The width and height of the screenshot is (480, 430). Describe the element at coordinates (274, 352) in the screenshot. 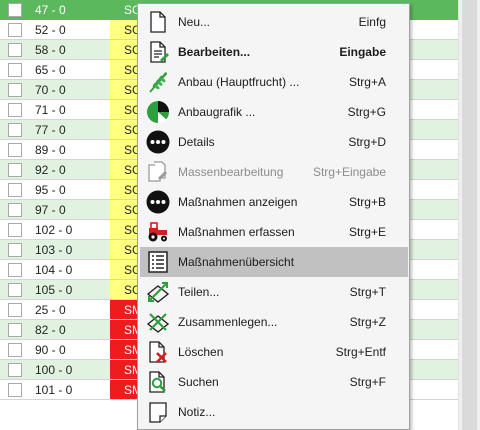

I see `menu-item-delete: Löschen Strg+Entf` at that location.